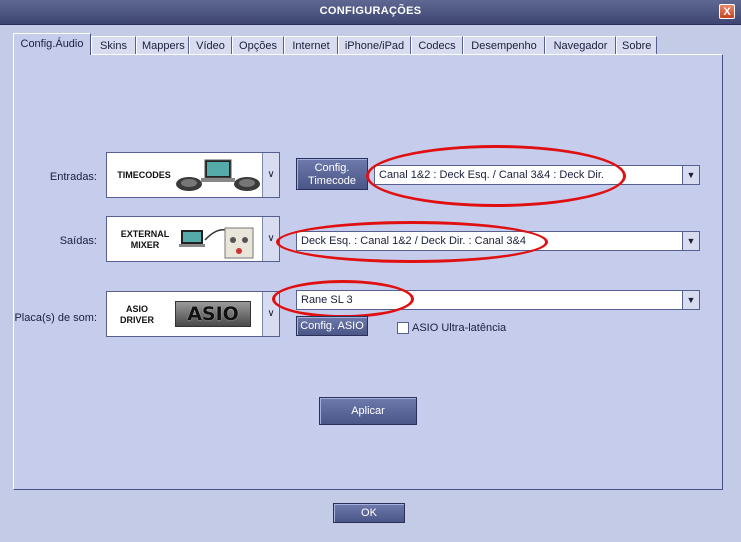 The height and width of the screenshot is (542, 741). Describe the element at coordinates (332, 326) in the screenshot. I see `config-asio-button: Config. ASIO` at that location.